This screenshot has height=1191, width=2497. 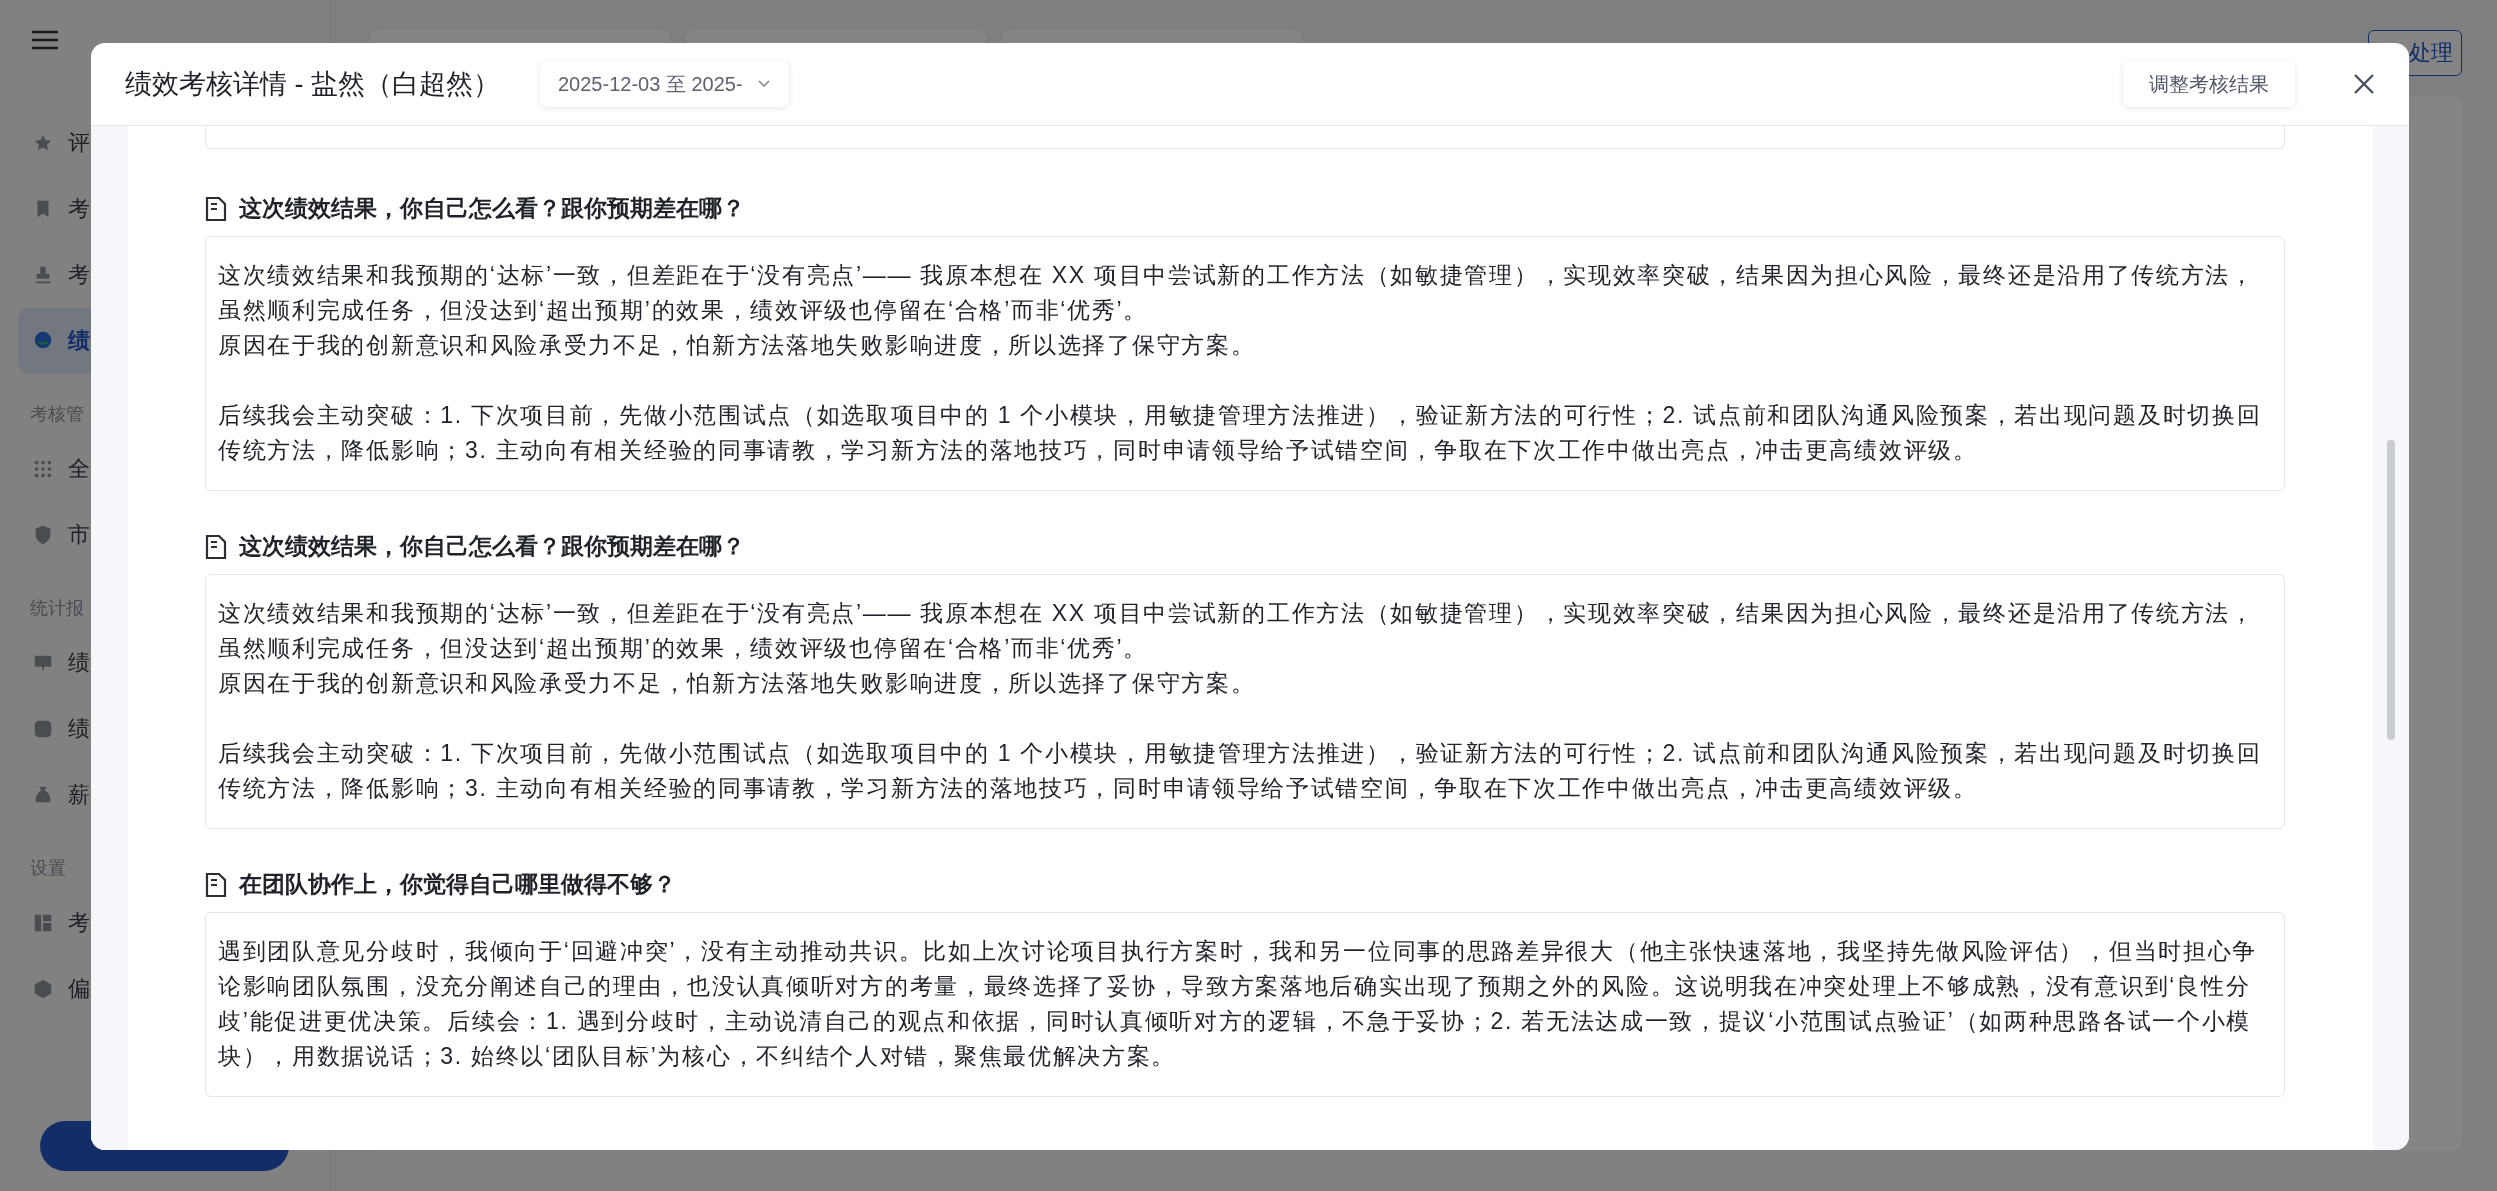 I want to click on dialog-title: 绩效考核详情 - 盐然（白超然）, so click(x=312, y=84).